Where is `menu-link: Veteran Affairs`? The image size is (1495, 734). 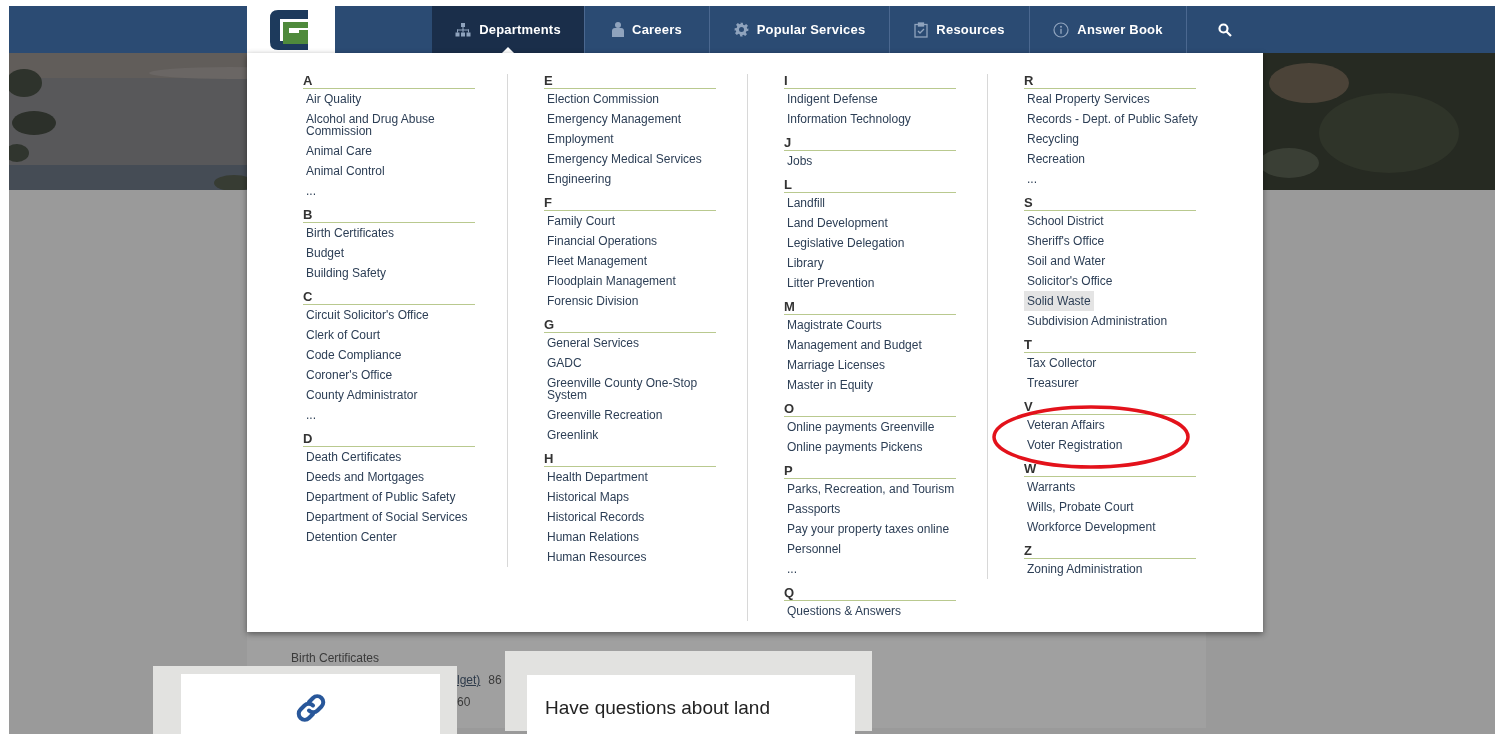
menu-link: Veteran Affairs is located at coordinates (1066, 425).